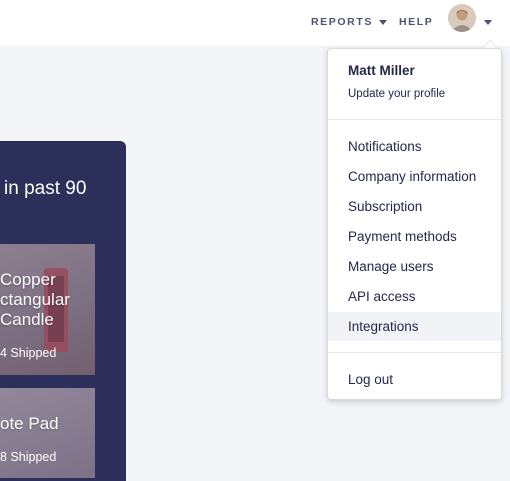 The width and height of the screenshot is (510, 481). I want to click on chevron-down-icon, so click(382, 22).